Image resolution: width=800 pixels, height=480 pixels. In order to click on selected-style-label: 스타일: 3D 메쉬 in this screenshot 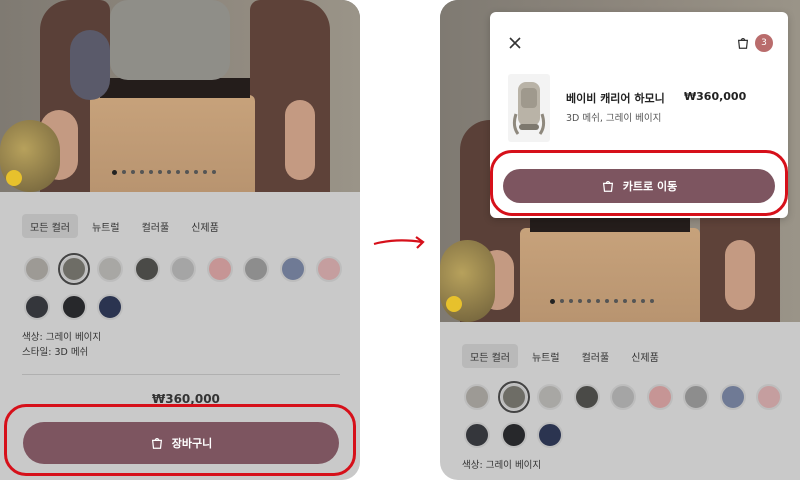, I will do `click(55, 352)`.